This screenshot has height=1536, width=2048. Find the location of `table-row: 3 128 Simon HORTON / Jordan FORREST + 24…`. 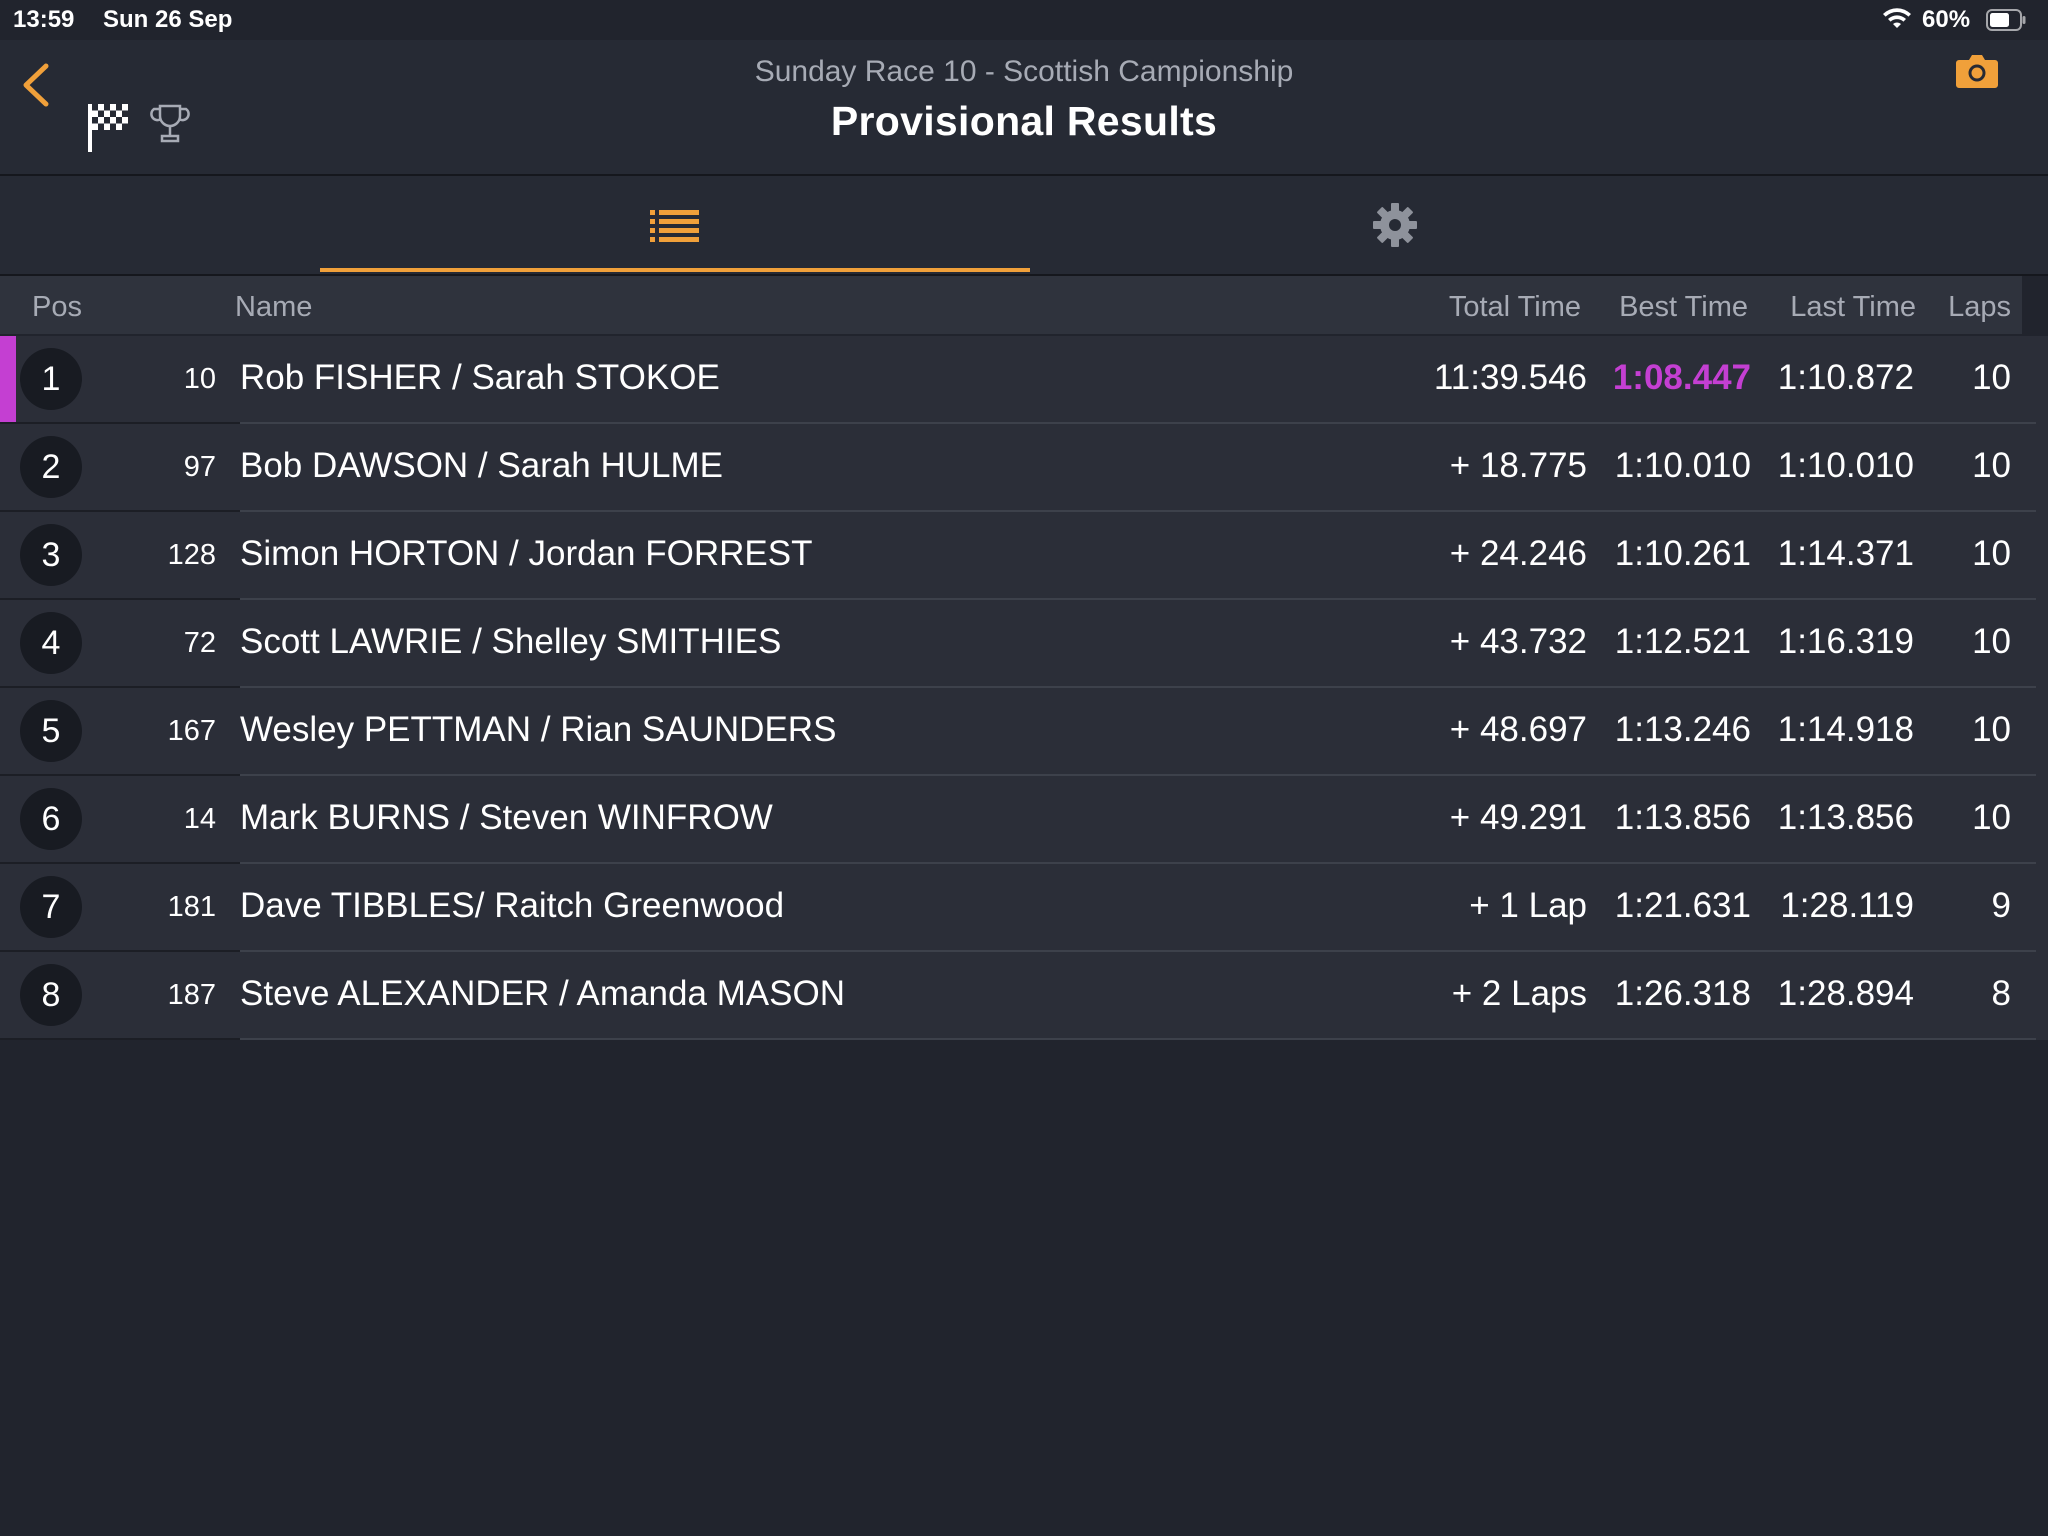

table-row: 3 128 Simon HORTON / Jordan FORREST + 24… is located at coordinates (1024, 556).